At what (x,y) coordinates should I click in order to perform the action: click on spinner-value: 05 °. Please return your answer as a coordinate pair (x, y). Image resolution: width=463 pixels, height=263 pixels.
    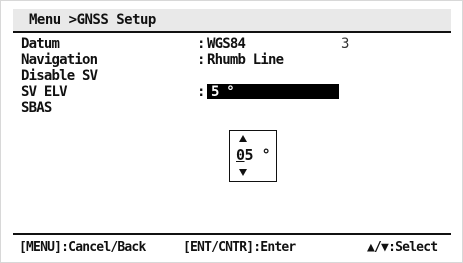
    Looking at the image, I should click on (253, 155).